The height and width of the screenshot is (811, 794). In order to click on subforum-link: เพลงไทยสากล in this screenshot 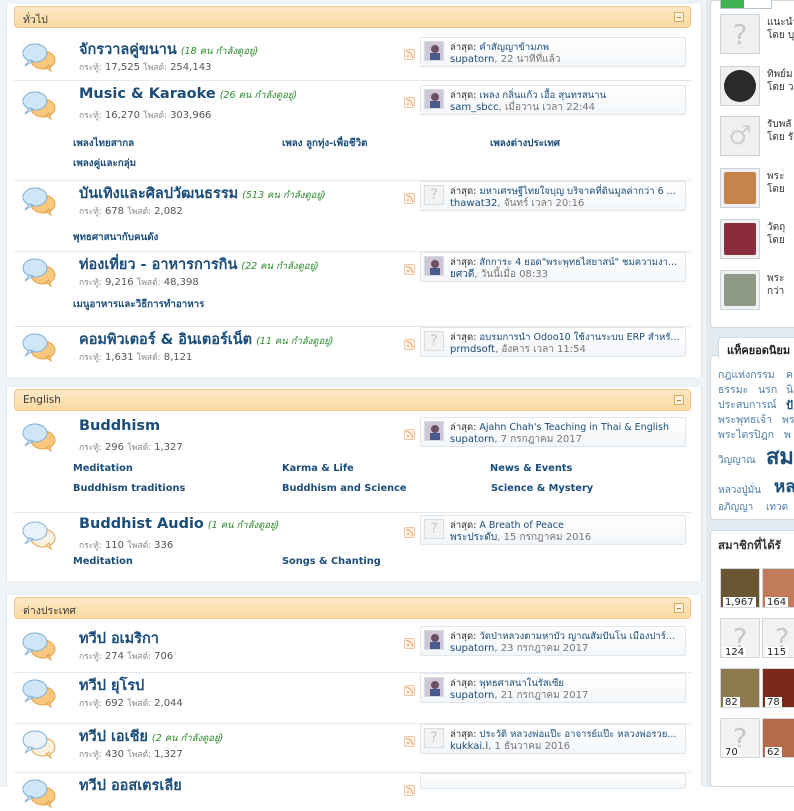, I will do `click(103, 143)`.